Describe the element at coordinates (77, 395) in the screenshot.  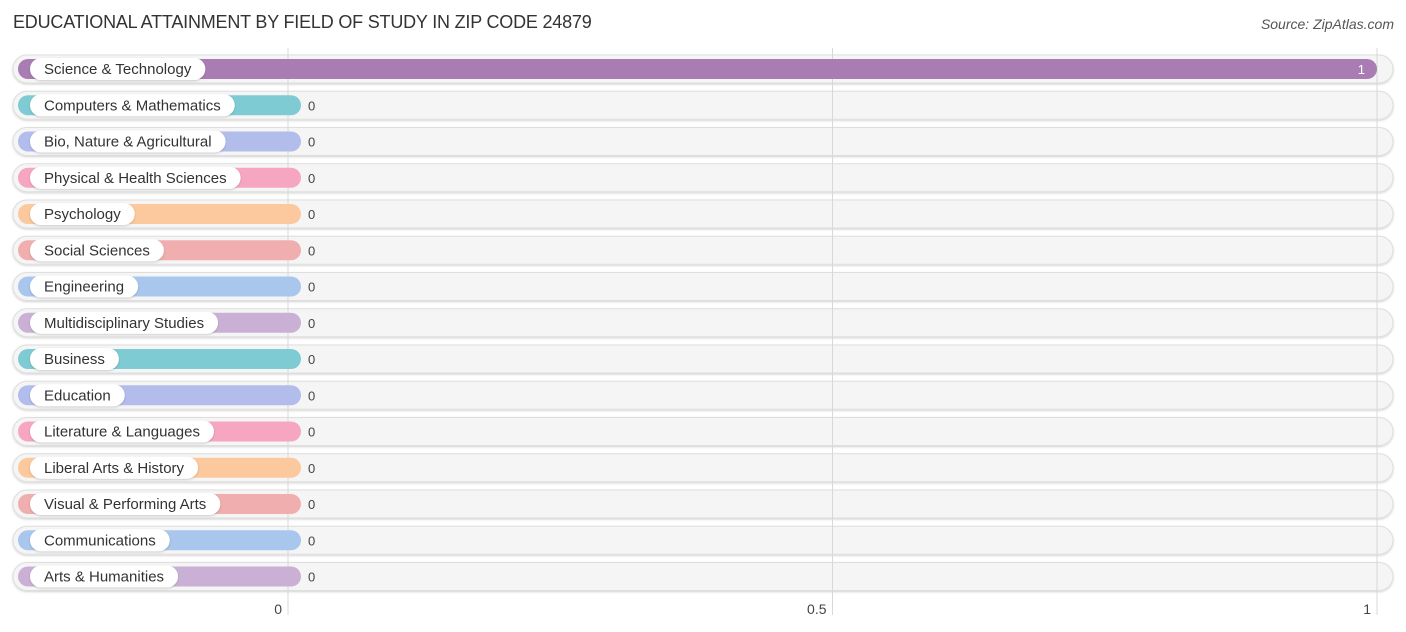
I see `category-label: Education` at that location.